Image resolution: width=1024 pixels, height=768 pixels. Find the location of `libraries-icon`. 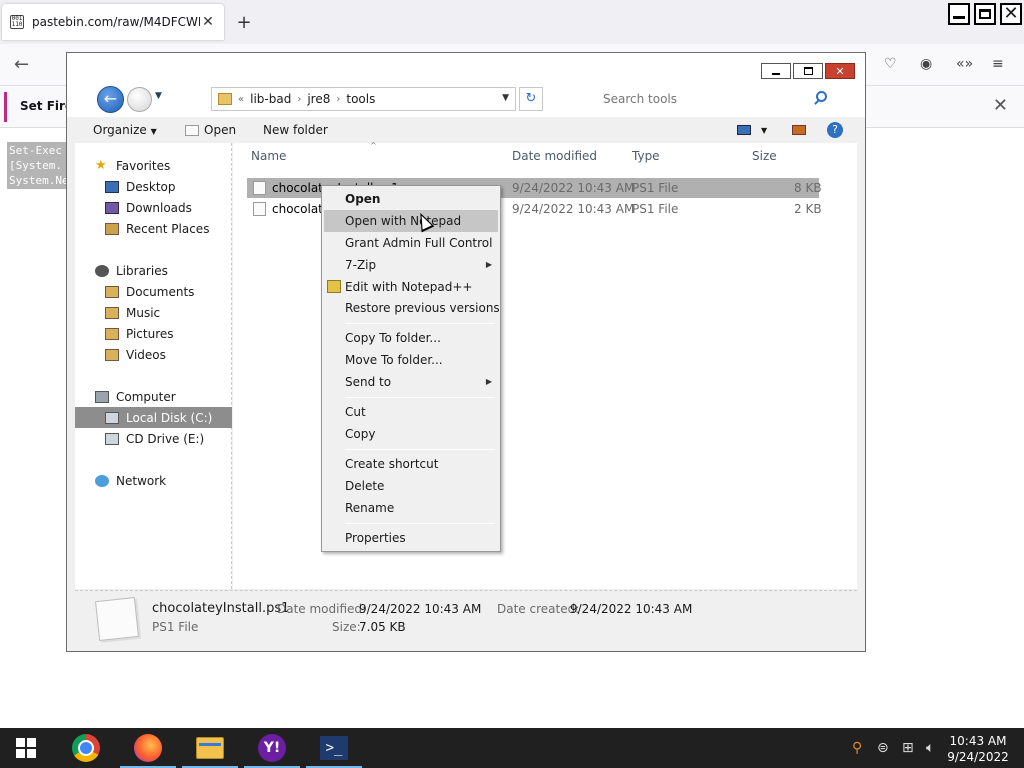

libraries-icon is located at coordinates (102, 270).